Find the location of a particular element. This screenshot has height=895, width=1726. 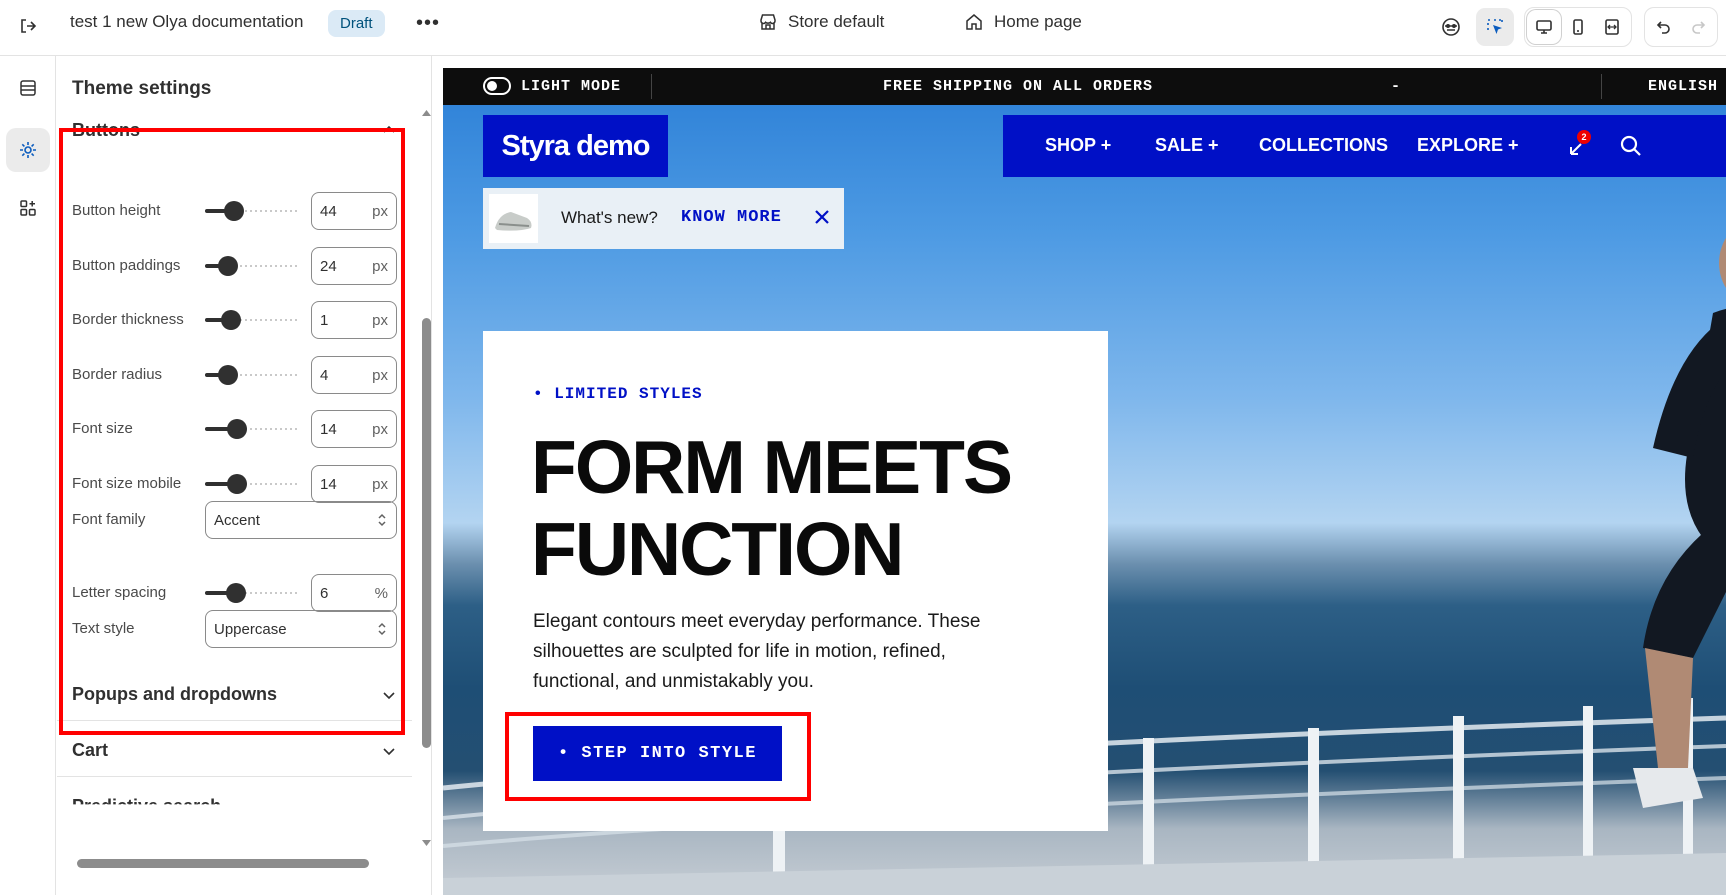

scroll-up-icon is located at coordinates (426, 113).